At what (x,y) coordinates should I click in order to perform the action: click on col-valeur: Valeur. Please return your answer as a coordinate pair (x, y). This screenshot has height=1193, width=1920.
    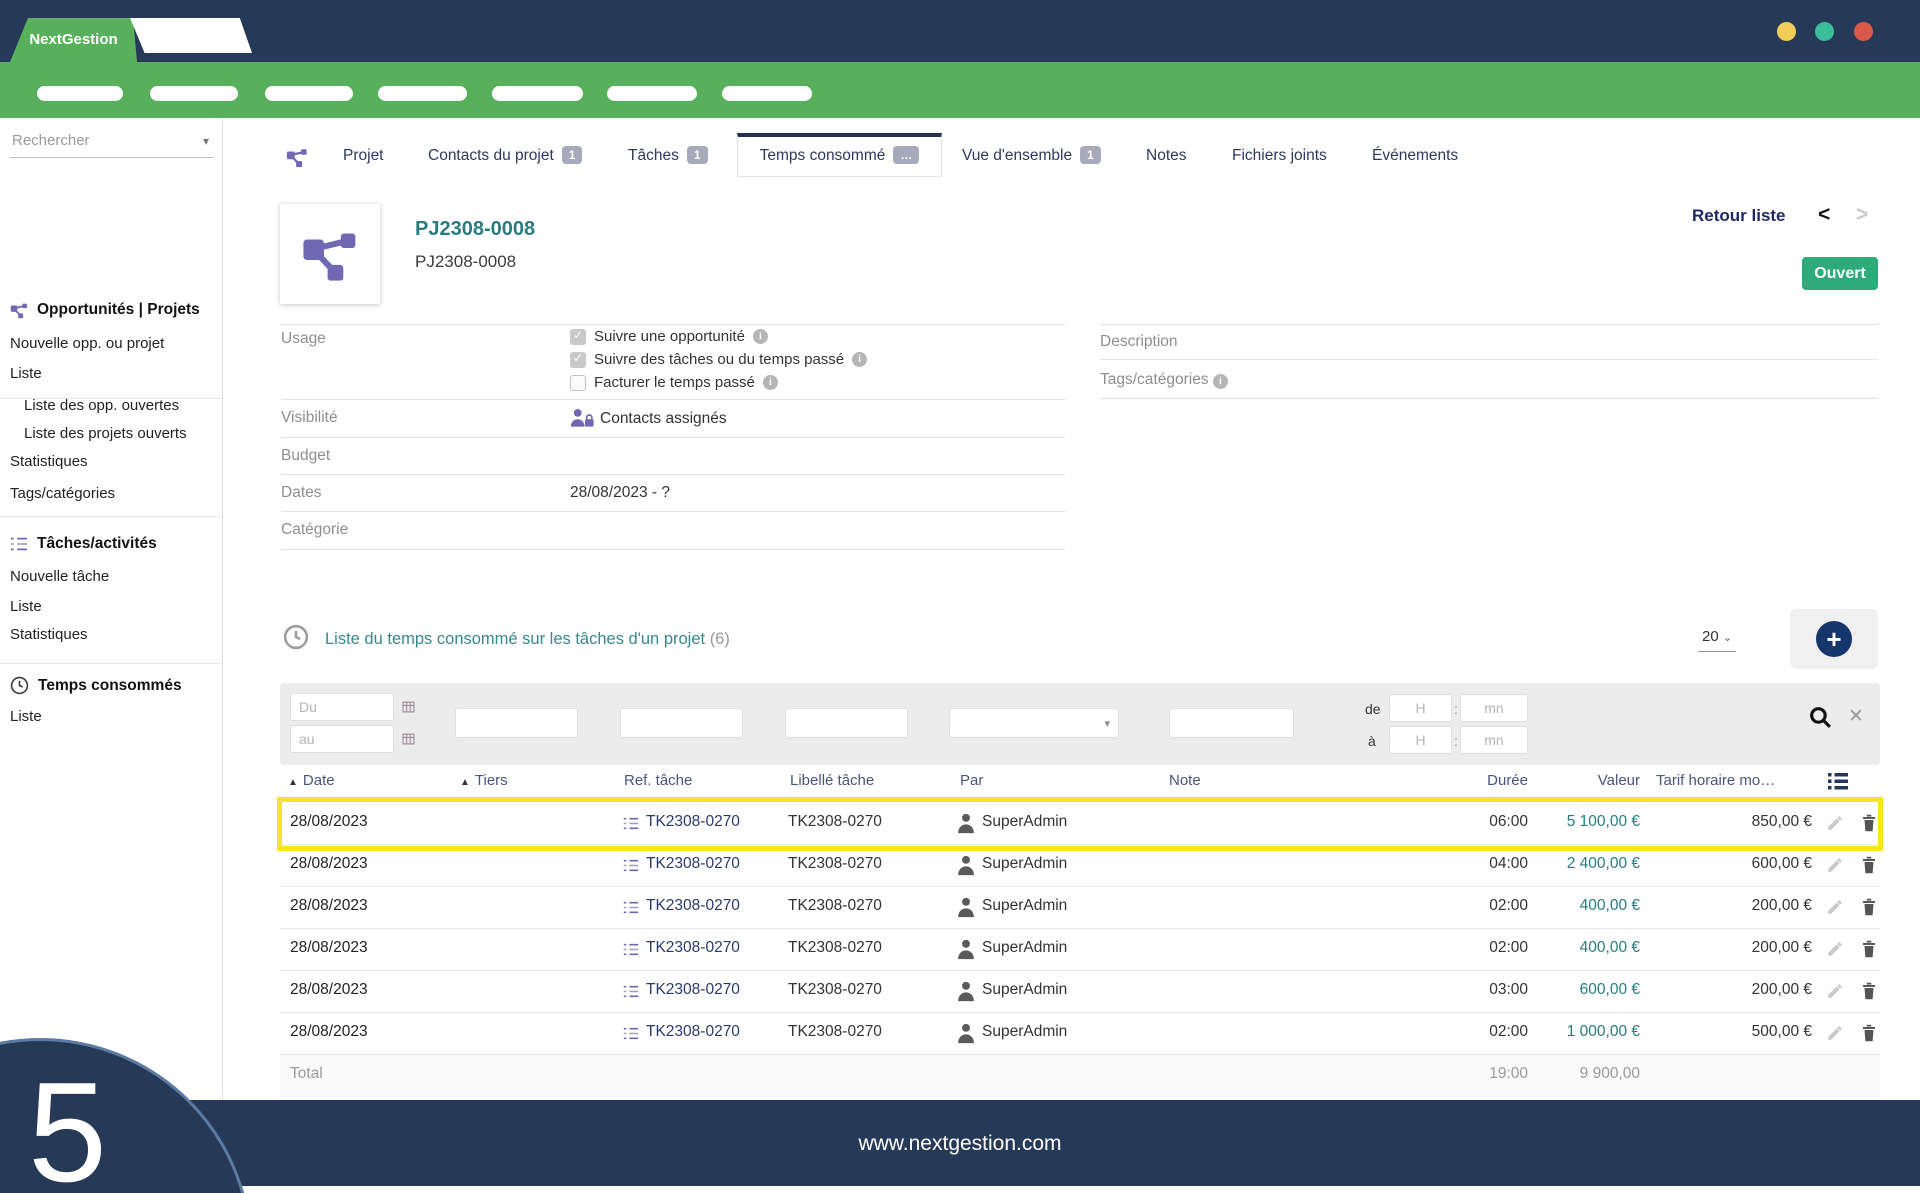
    Looking at the image, I should click on (1590, 780).